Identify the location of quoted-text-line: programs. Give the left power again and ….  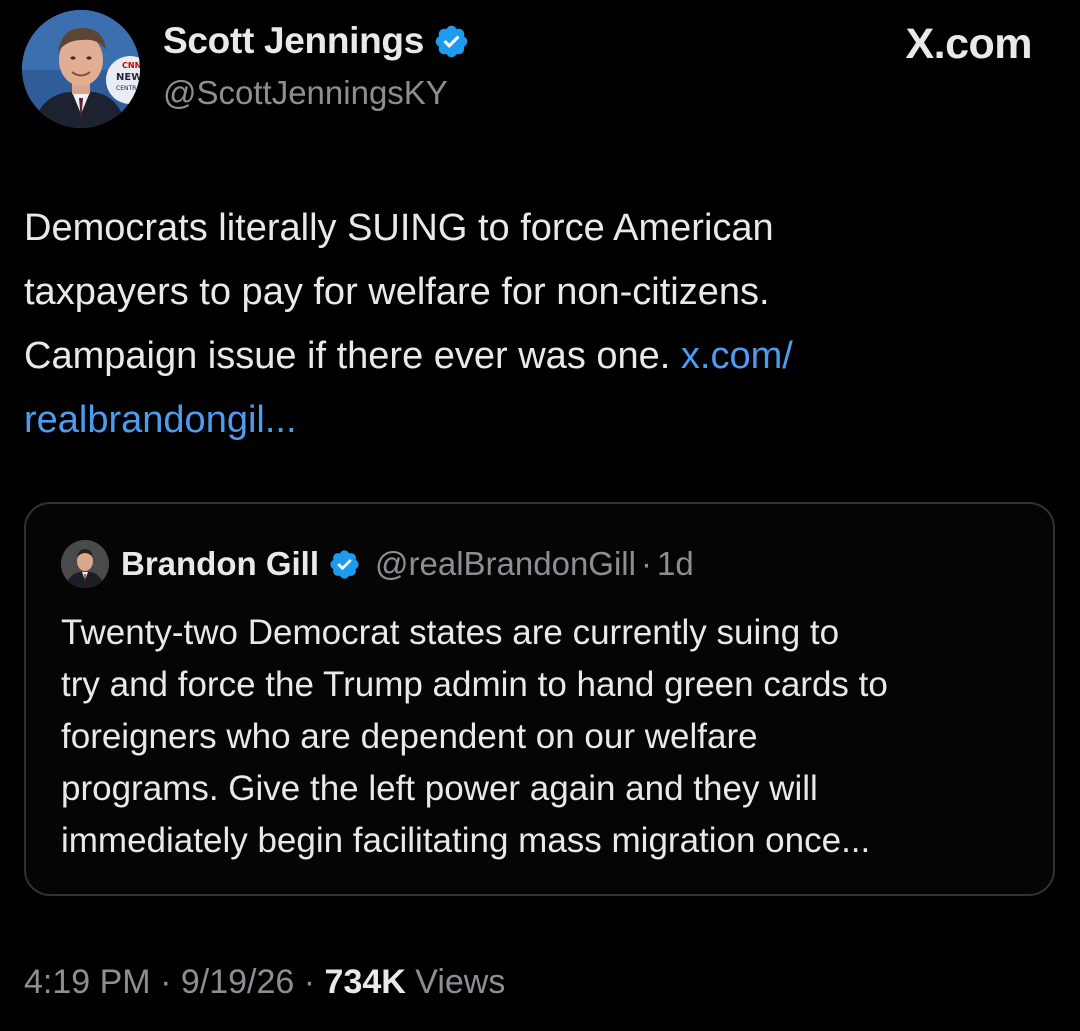
(439, 788).